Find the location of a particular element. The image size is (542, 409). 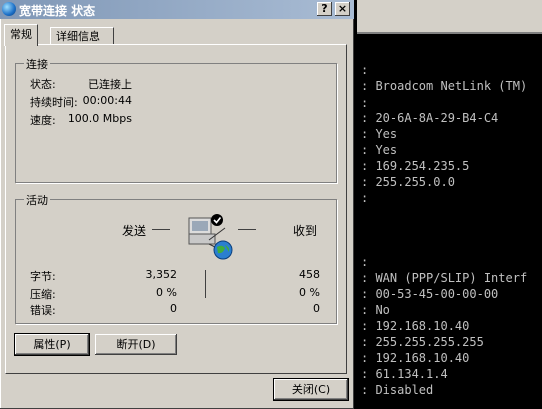

duration-value: 00:00:44 is located at coordinates (107, 100).